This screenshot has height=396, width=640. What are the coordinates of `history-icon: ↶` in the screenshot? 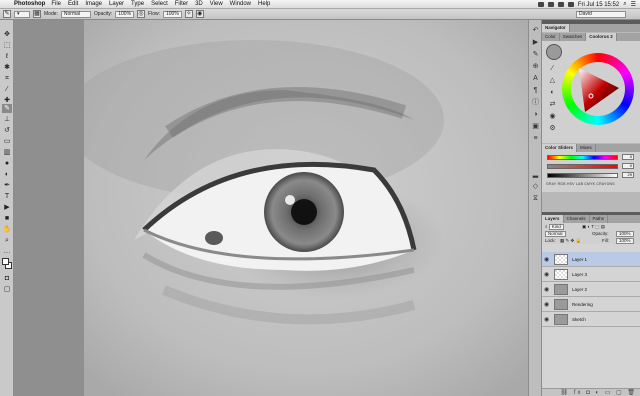 It's located at (535, 30).